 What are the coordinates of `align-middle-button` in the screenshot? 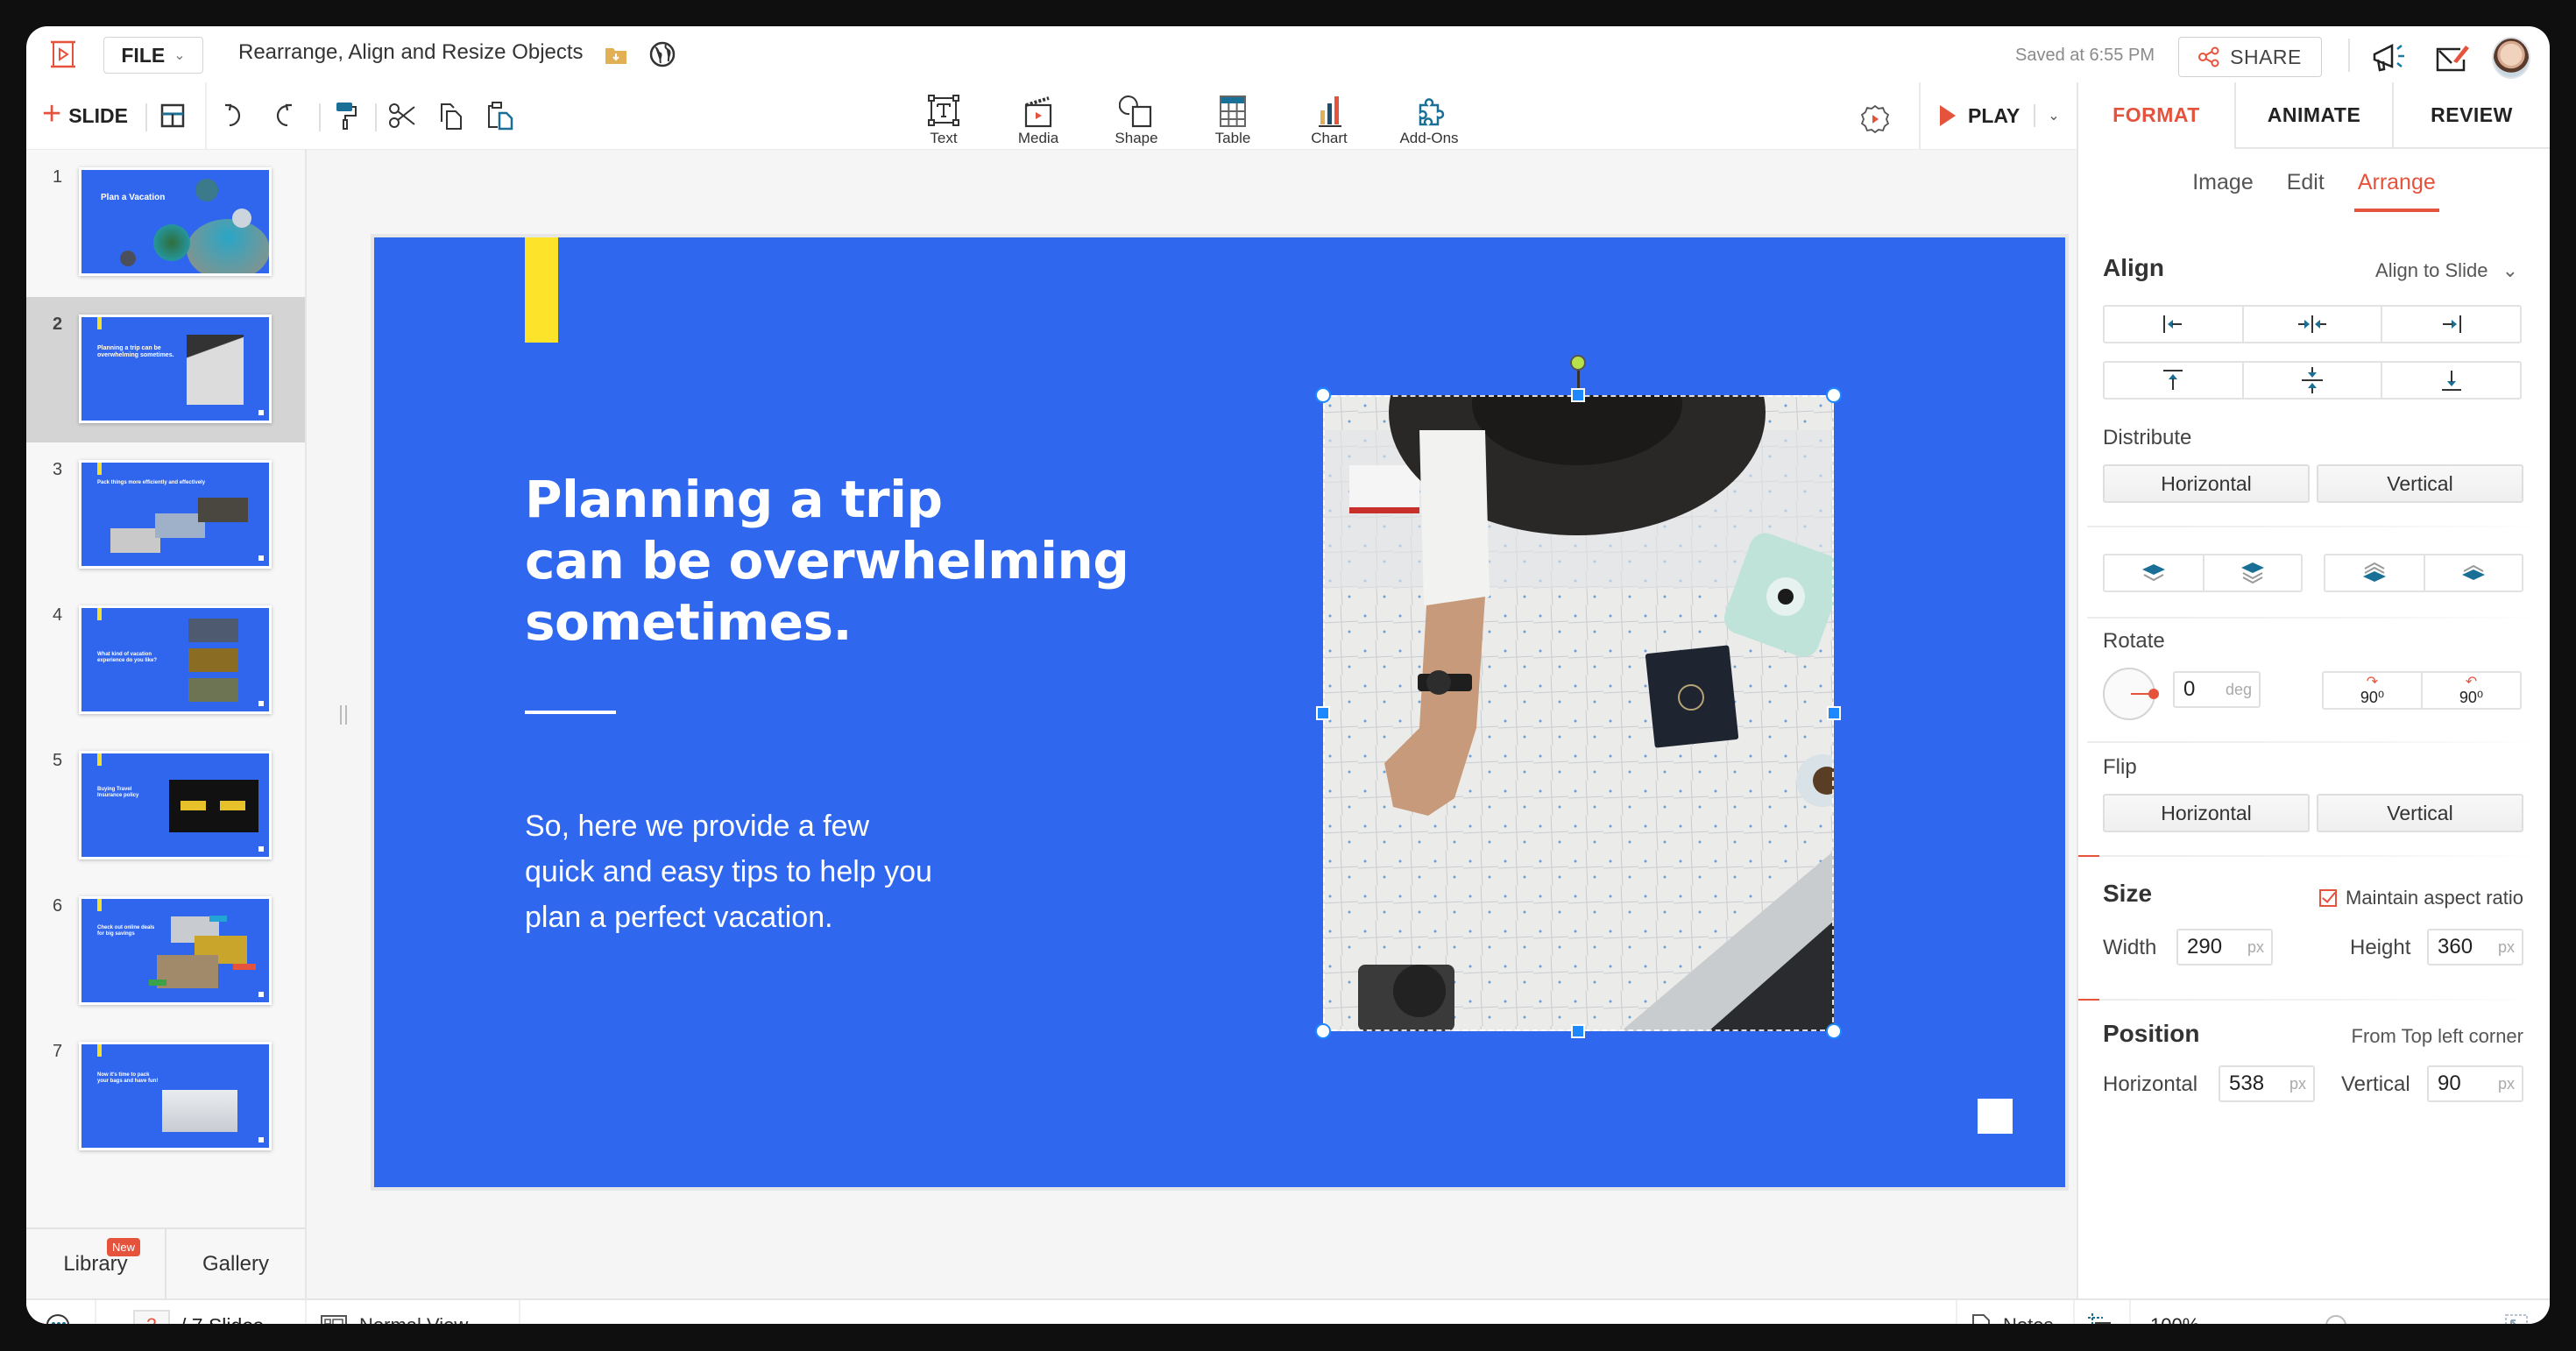 It's located at (2311, 380).